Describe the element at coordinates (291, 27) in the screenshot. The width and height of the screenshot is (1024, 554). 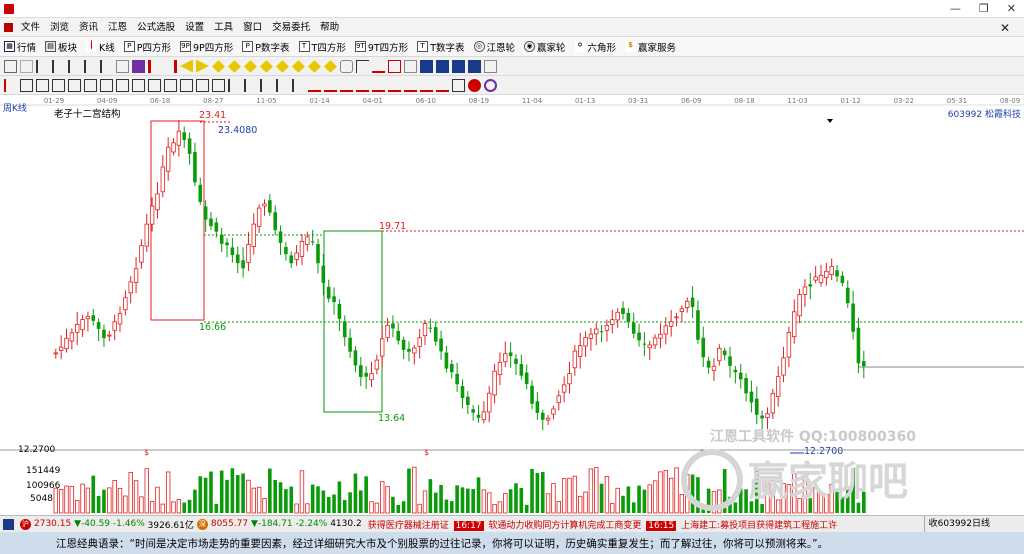
I see `menu-trade: 交易委托` at that location.